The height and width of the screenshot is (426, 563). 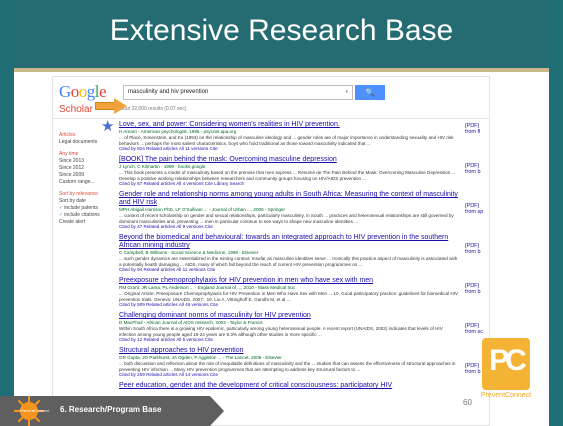 I want to click on dropdown-caret-icon: ▾, so click(x=346, y=92).